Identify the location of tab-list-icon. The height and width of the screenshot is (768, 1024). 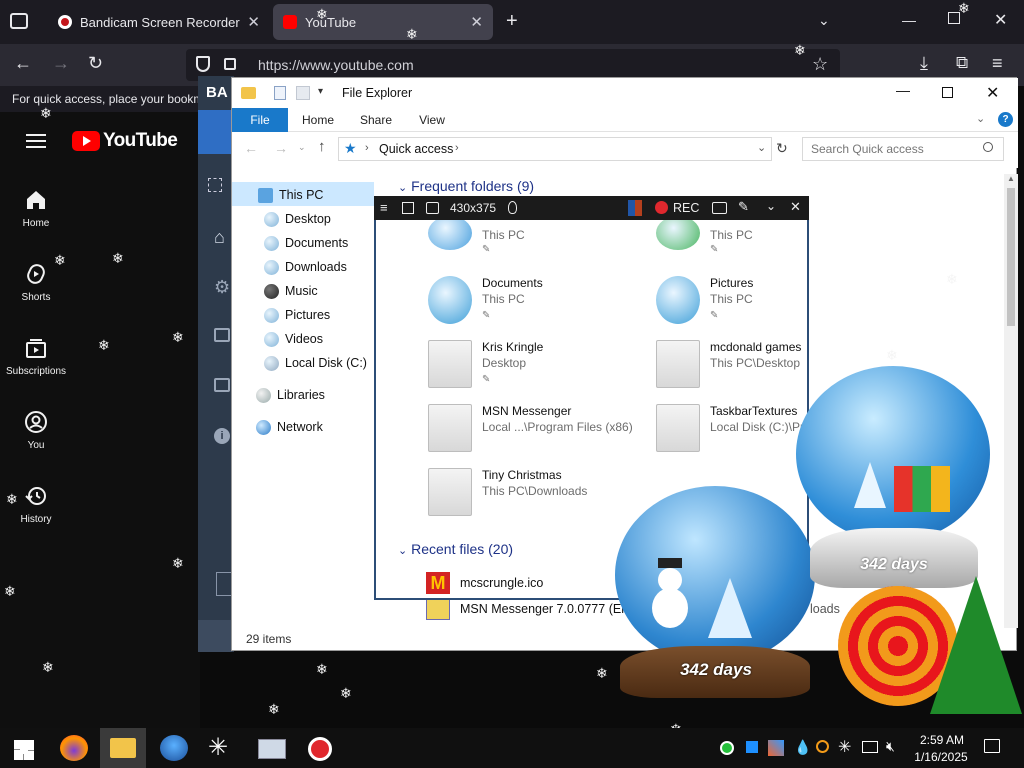
(19, 21).